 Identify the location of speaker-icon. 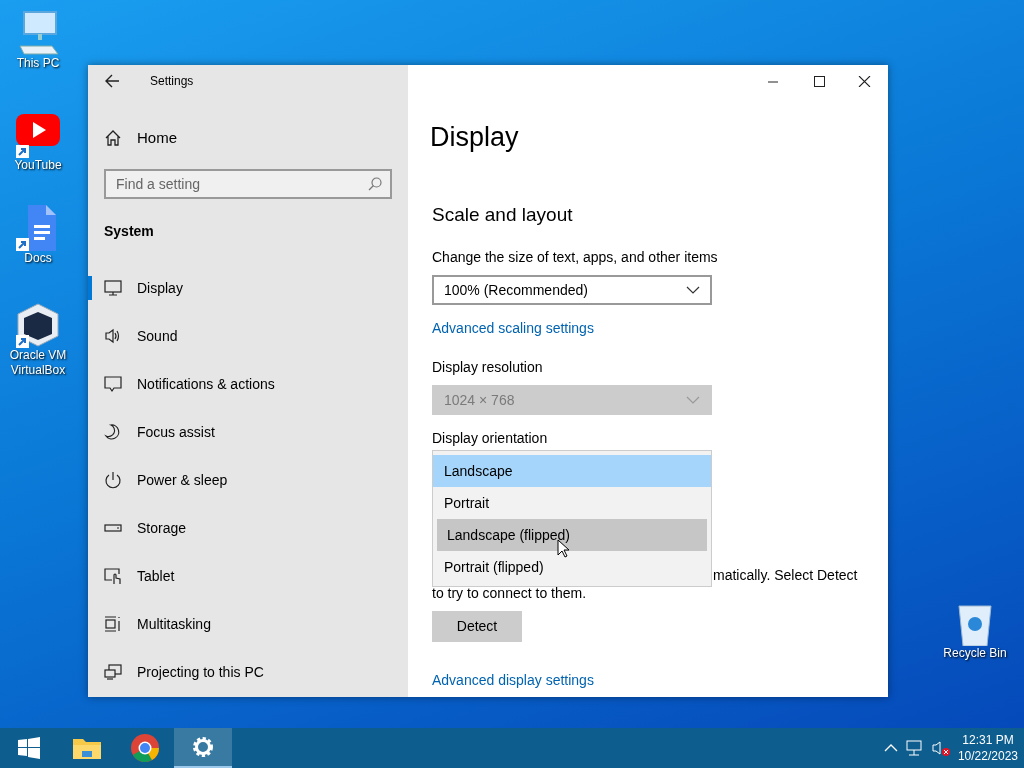
(113, 336).